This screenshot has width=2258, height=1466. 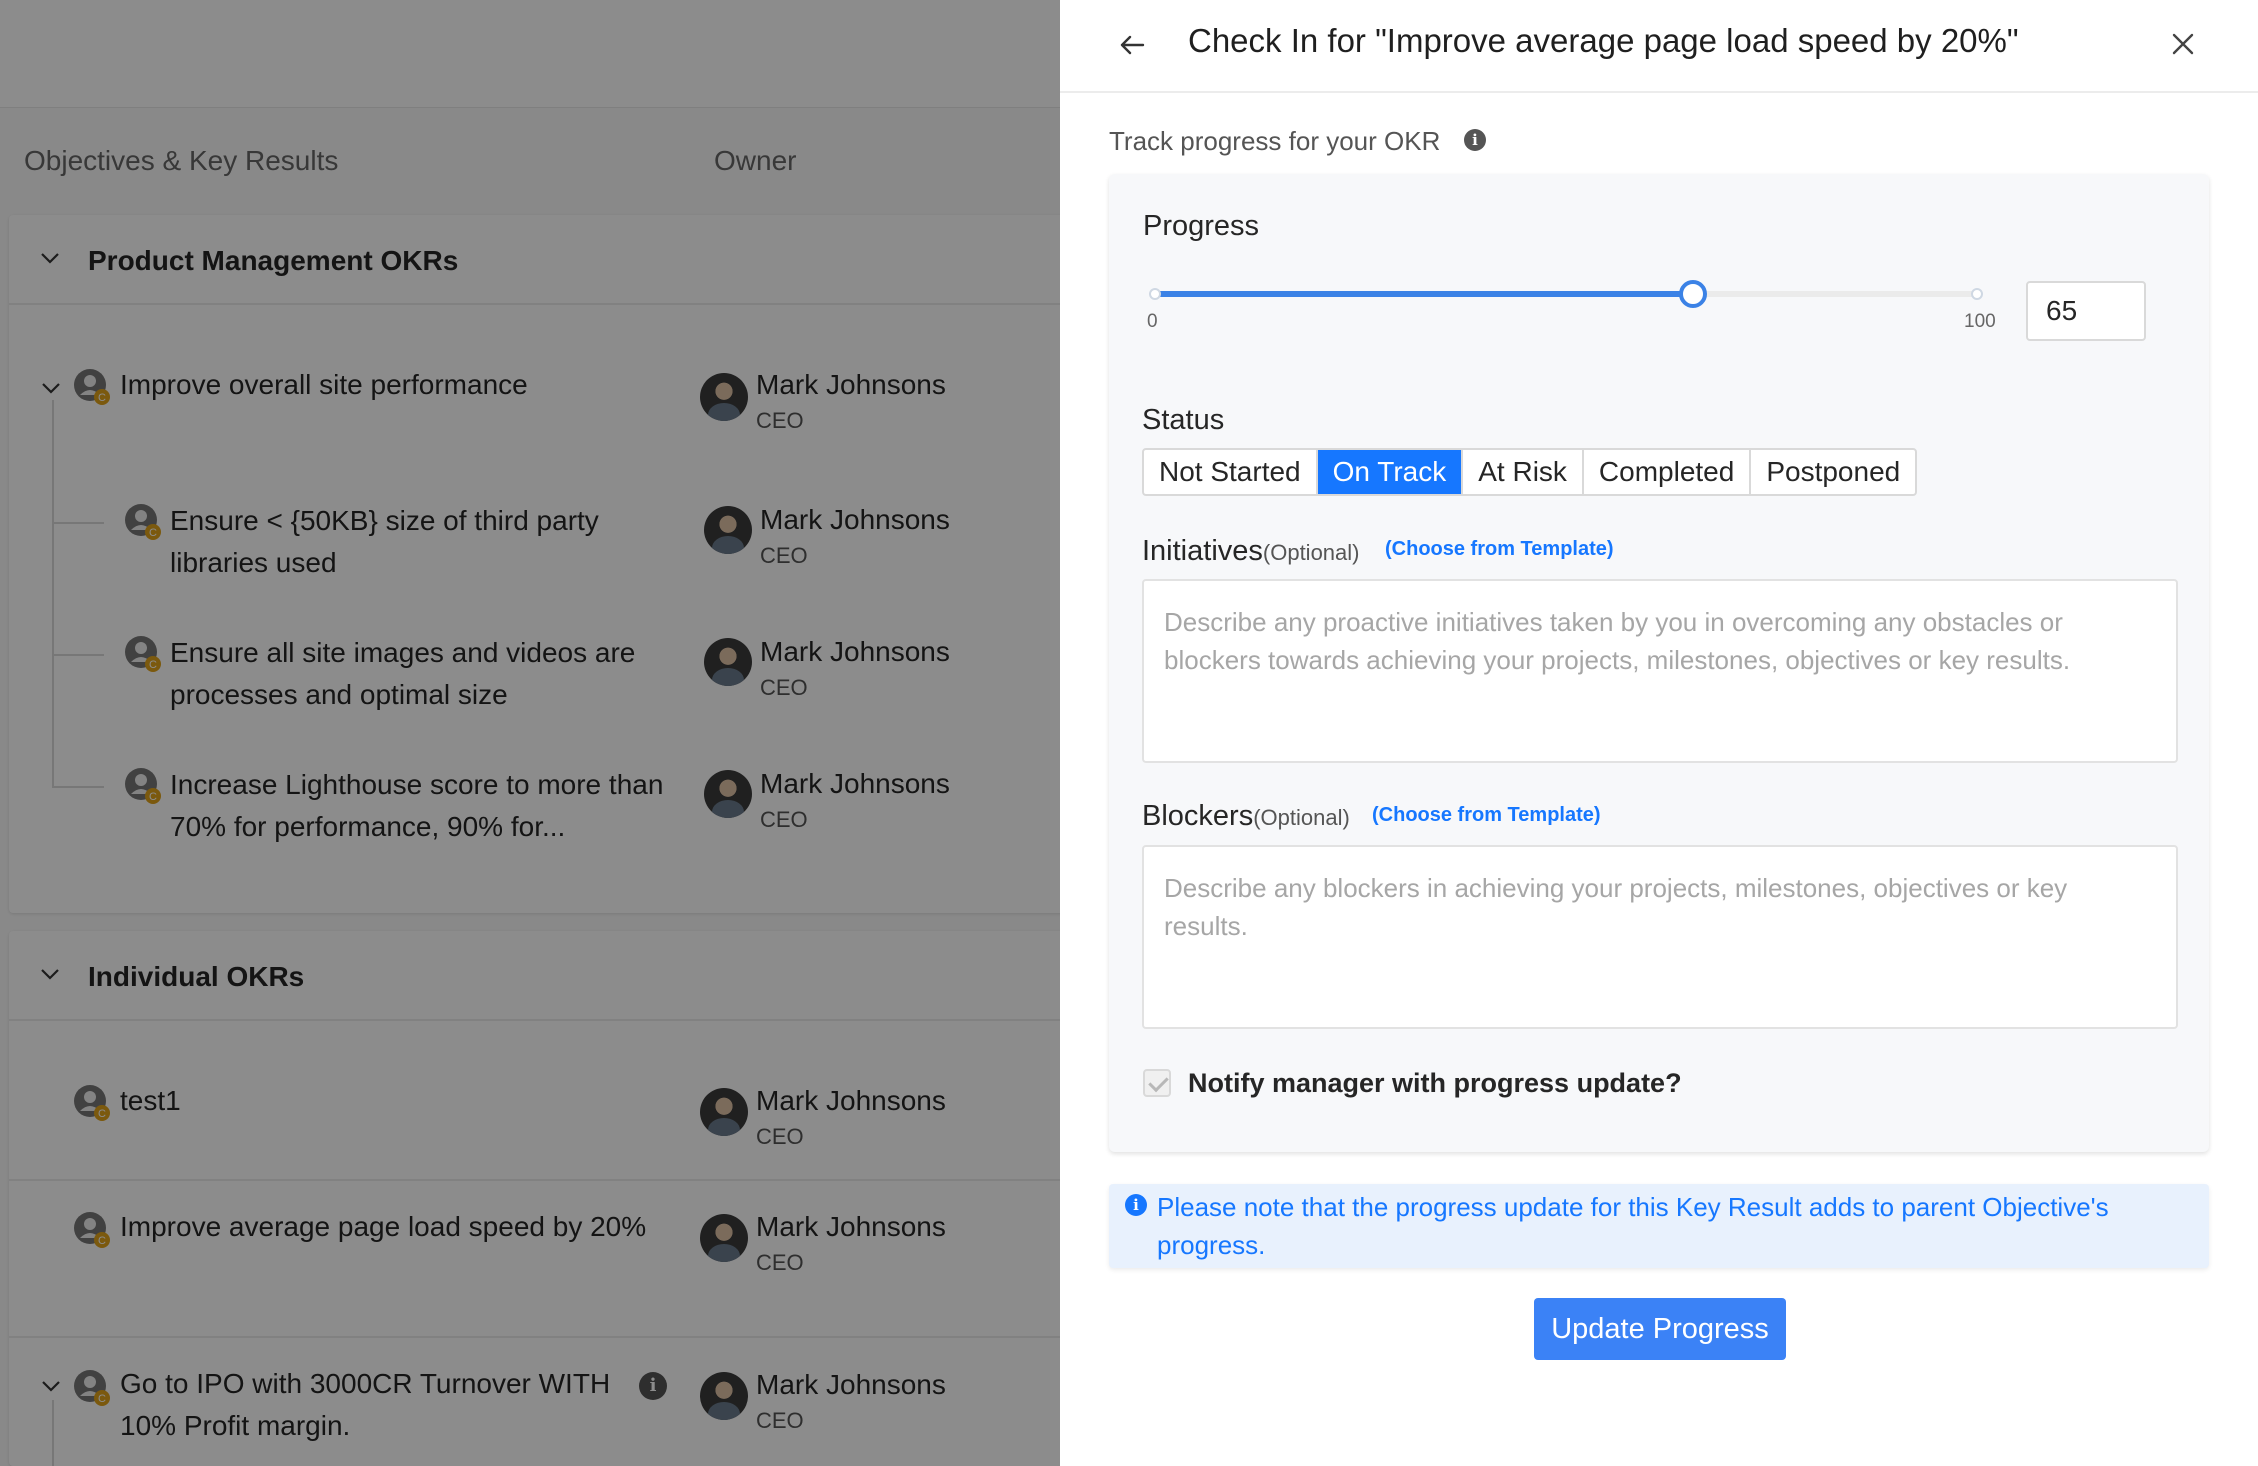 What do you see at coordinates (1155, 294) in the screenshot?
I see `slider-min-dot` at bounding box center [1155, 294].